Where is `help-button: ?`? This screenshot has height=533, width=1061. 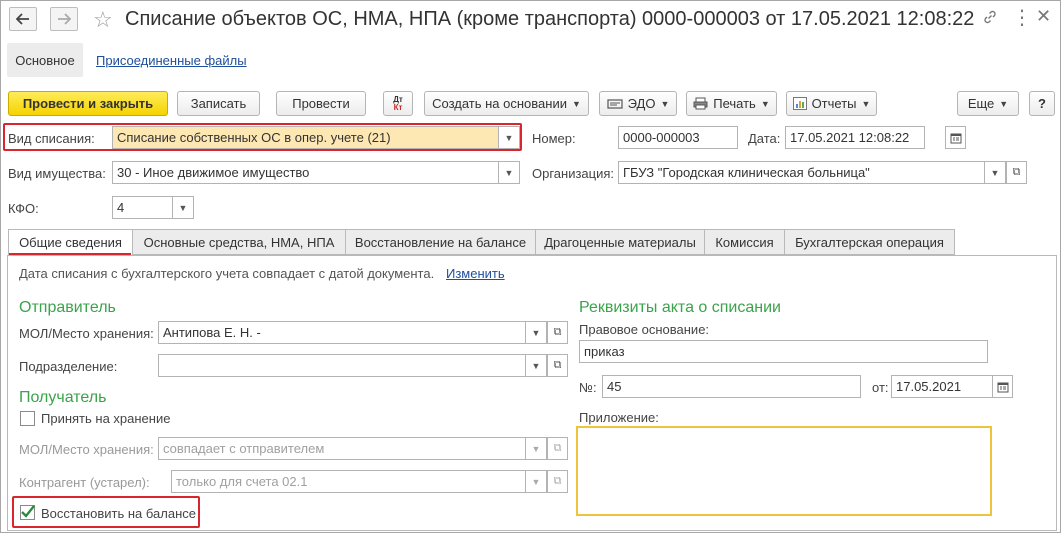
help-button: ? is located at coordinates (1042, 103).